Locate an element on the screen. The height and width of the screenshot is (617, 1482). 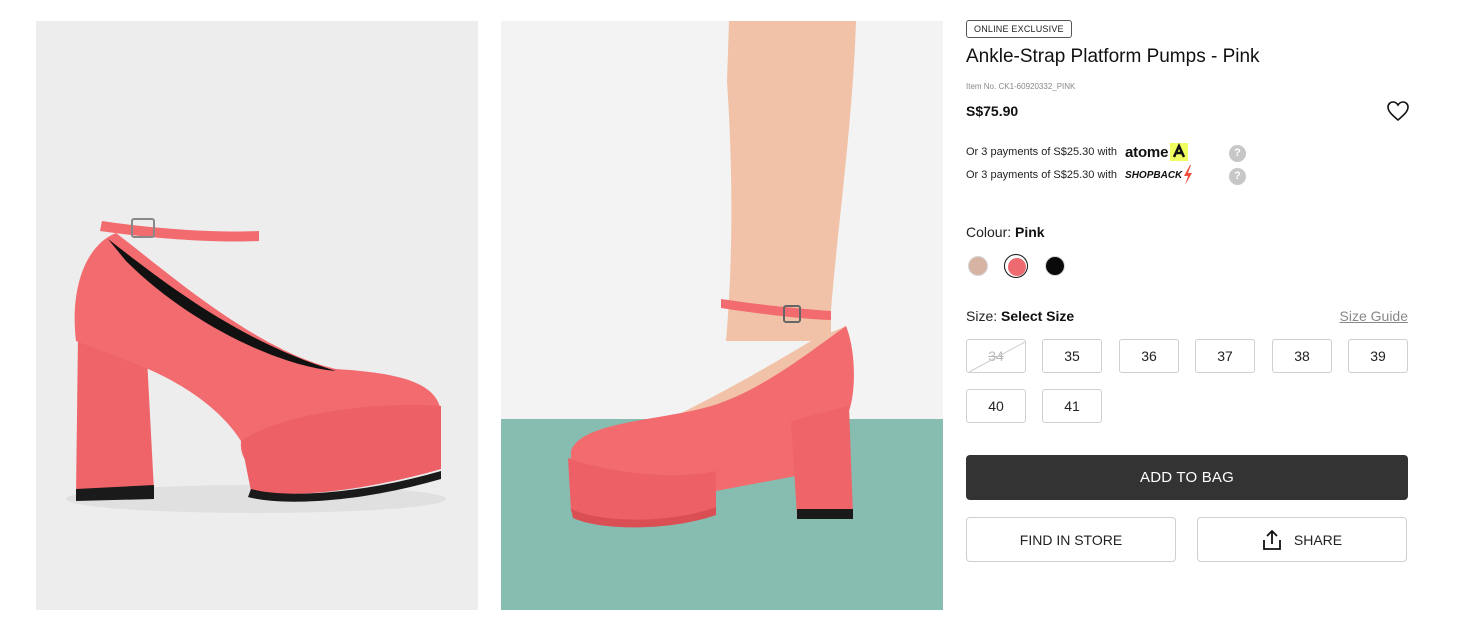
shoe-side-illustration is located at coordinates (256, 365).